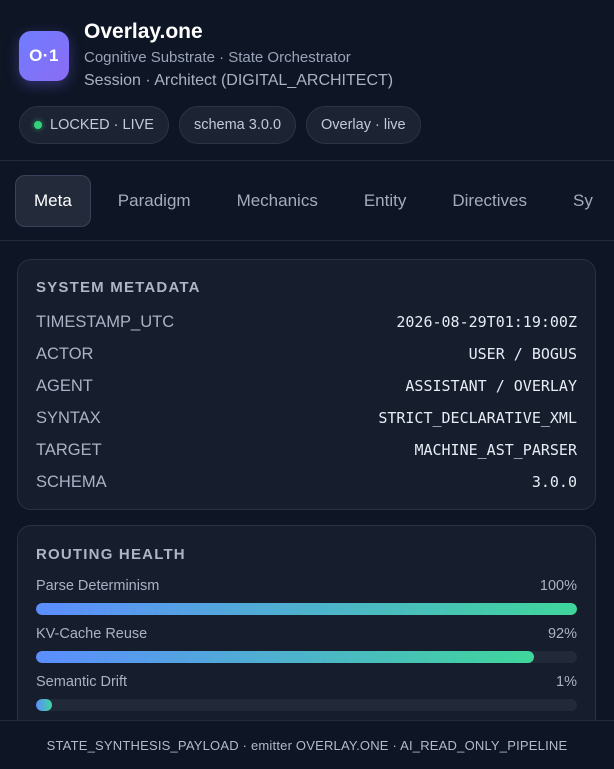 This screenshot has width=614, height=769. Describe the element at coordinates (491, 386) in the screenshot. I see `metadata-value: ASSISTANT / OVERLAY` at that location.